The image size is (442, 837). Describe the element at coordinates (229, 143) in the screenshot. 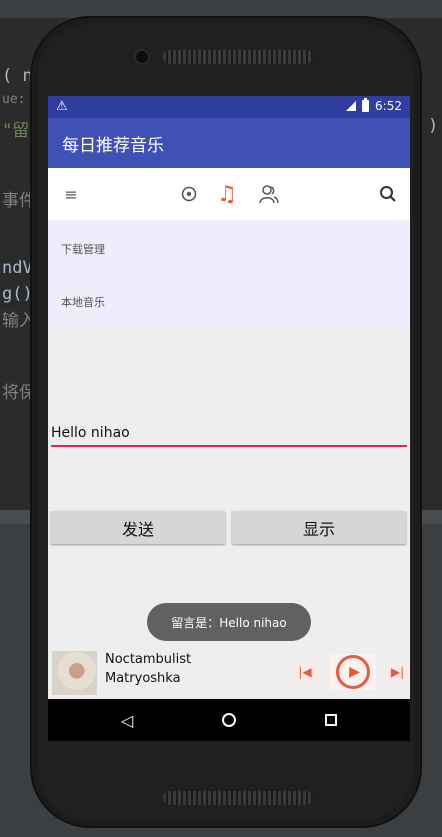

I see `app-bar: 每日推荐音乐` at that location.